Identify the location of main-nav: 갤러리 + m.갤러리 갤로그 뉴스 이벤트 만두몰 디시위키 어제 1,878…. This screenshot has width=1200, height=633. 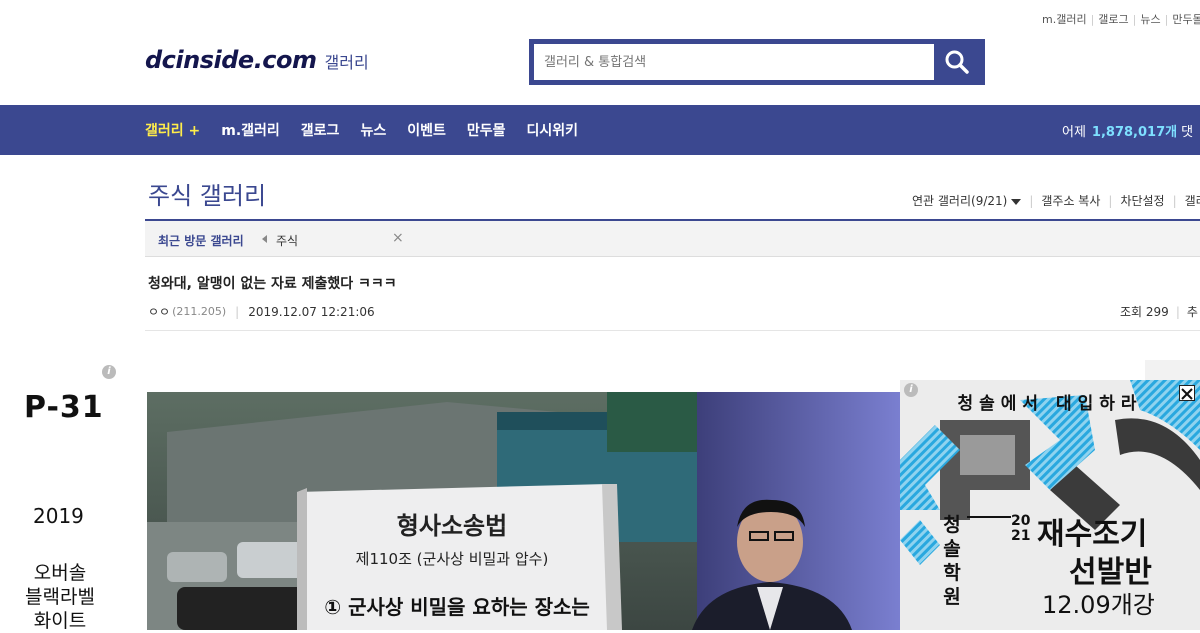
(600, 130).